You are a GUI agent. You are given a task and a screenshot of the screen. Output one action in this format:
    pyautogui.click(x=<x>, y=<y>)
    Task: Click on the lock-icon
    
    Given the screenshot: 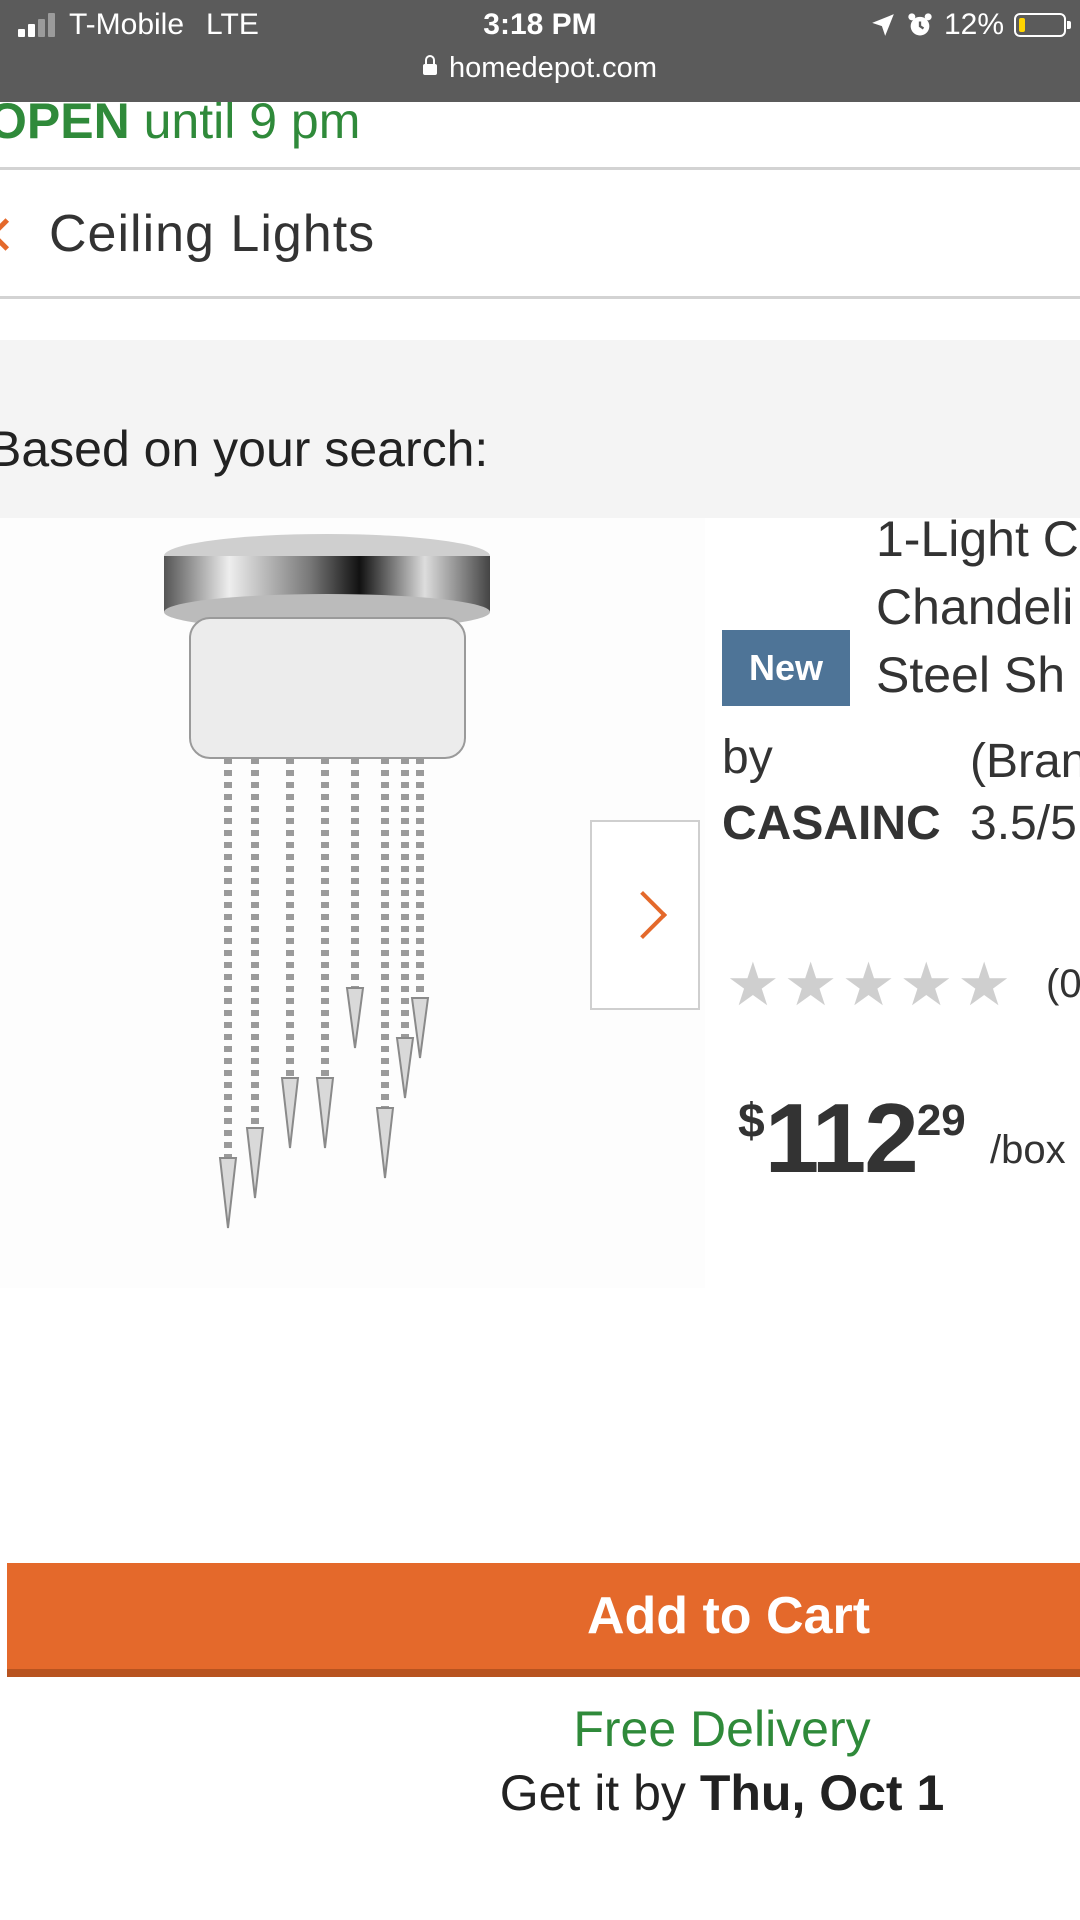 What is the action you would take?
    pyautogui.click(x=430, y=64)
    